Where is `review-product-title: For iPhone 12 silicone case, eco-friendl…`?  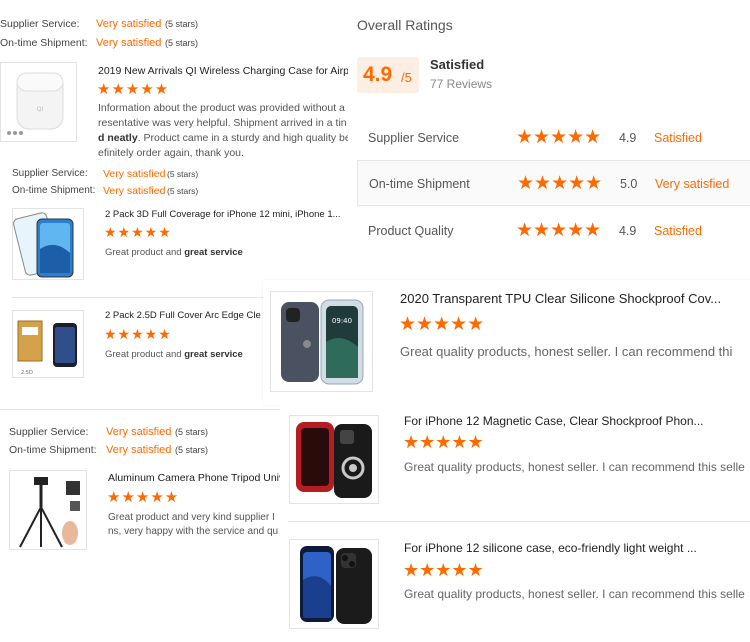 review-product-title: For iPhone 12 silicone case, eco-friendl… is located at coordinates (577, 548).